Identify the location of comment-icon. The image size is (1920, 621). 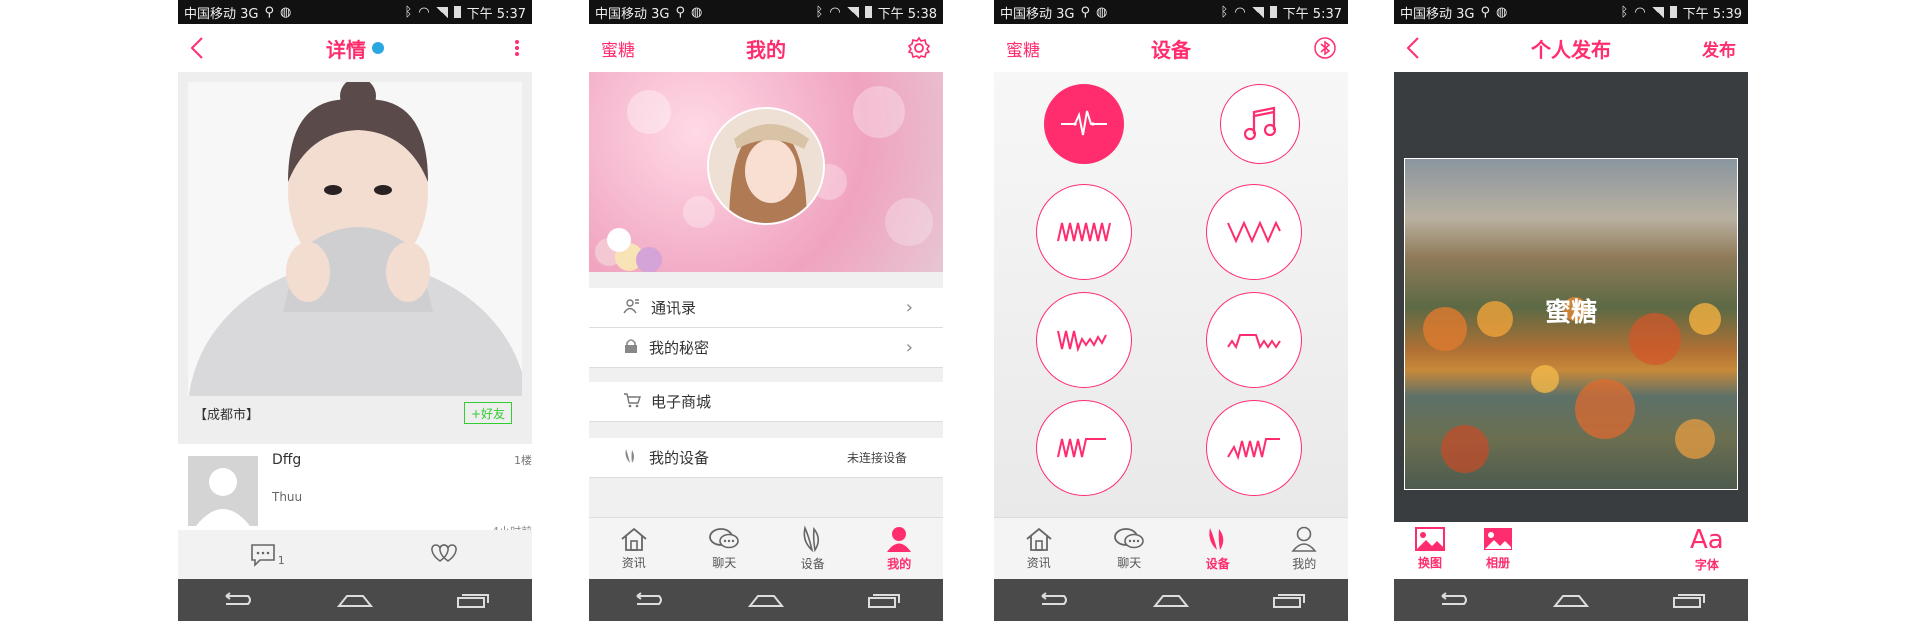
(262, 555).